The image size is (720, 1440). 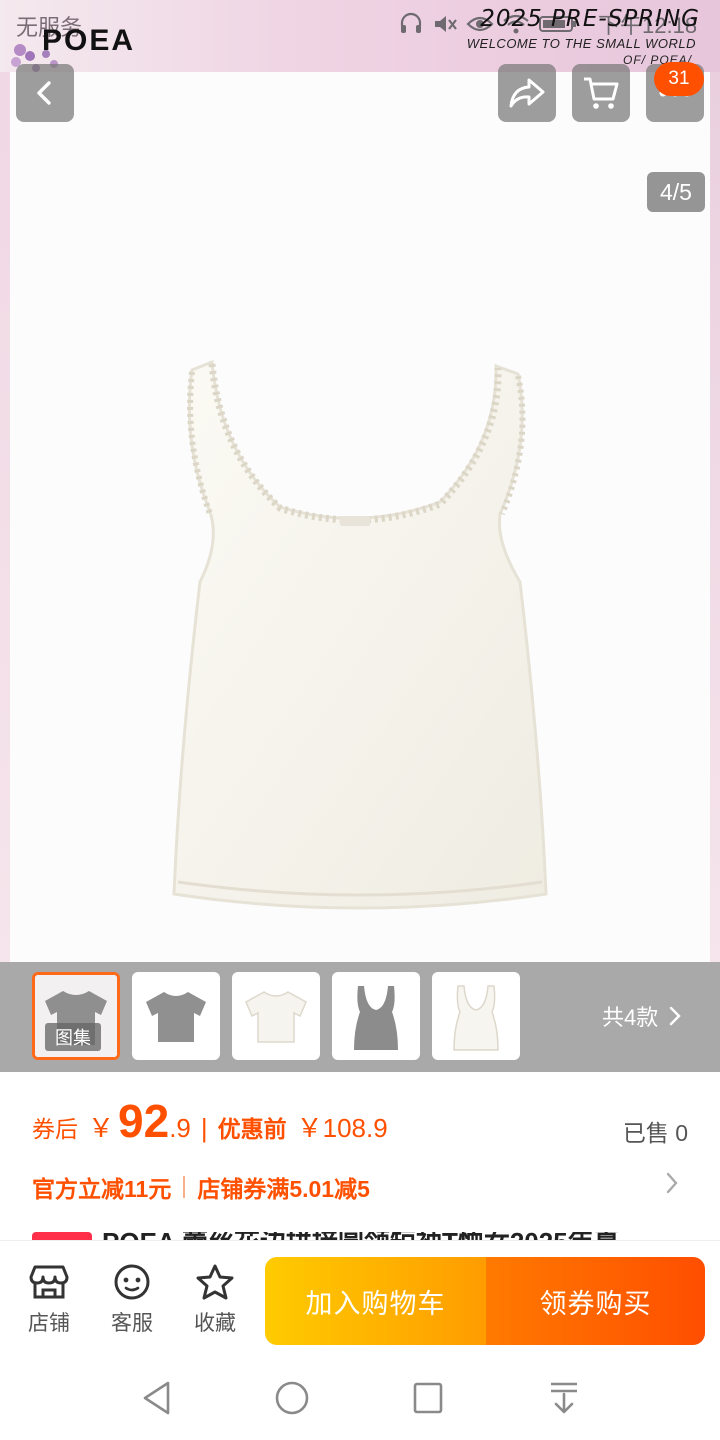 I want to click on share-button, so click(x=527, y=93).